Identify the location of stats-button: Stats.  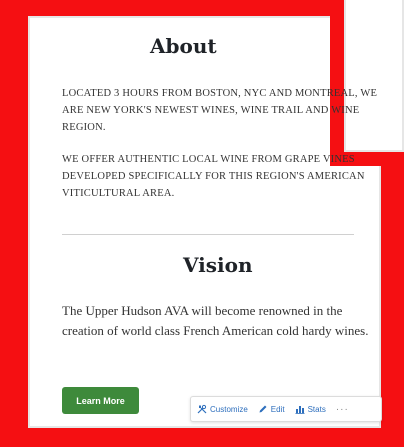
(310, 409).